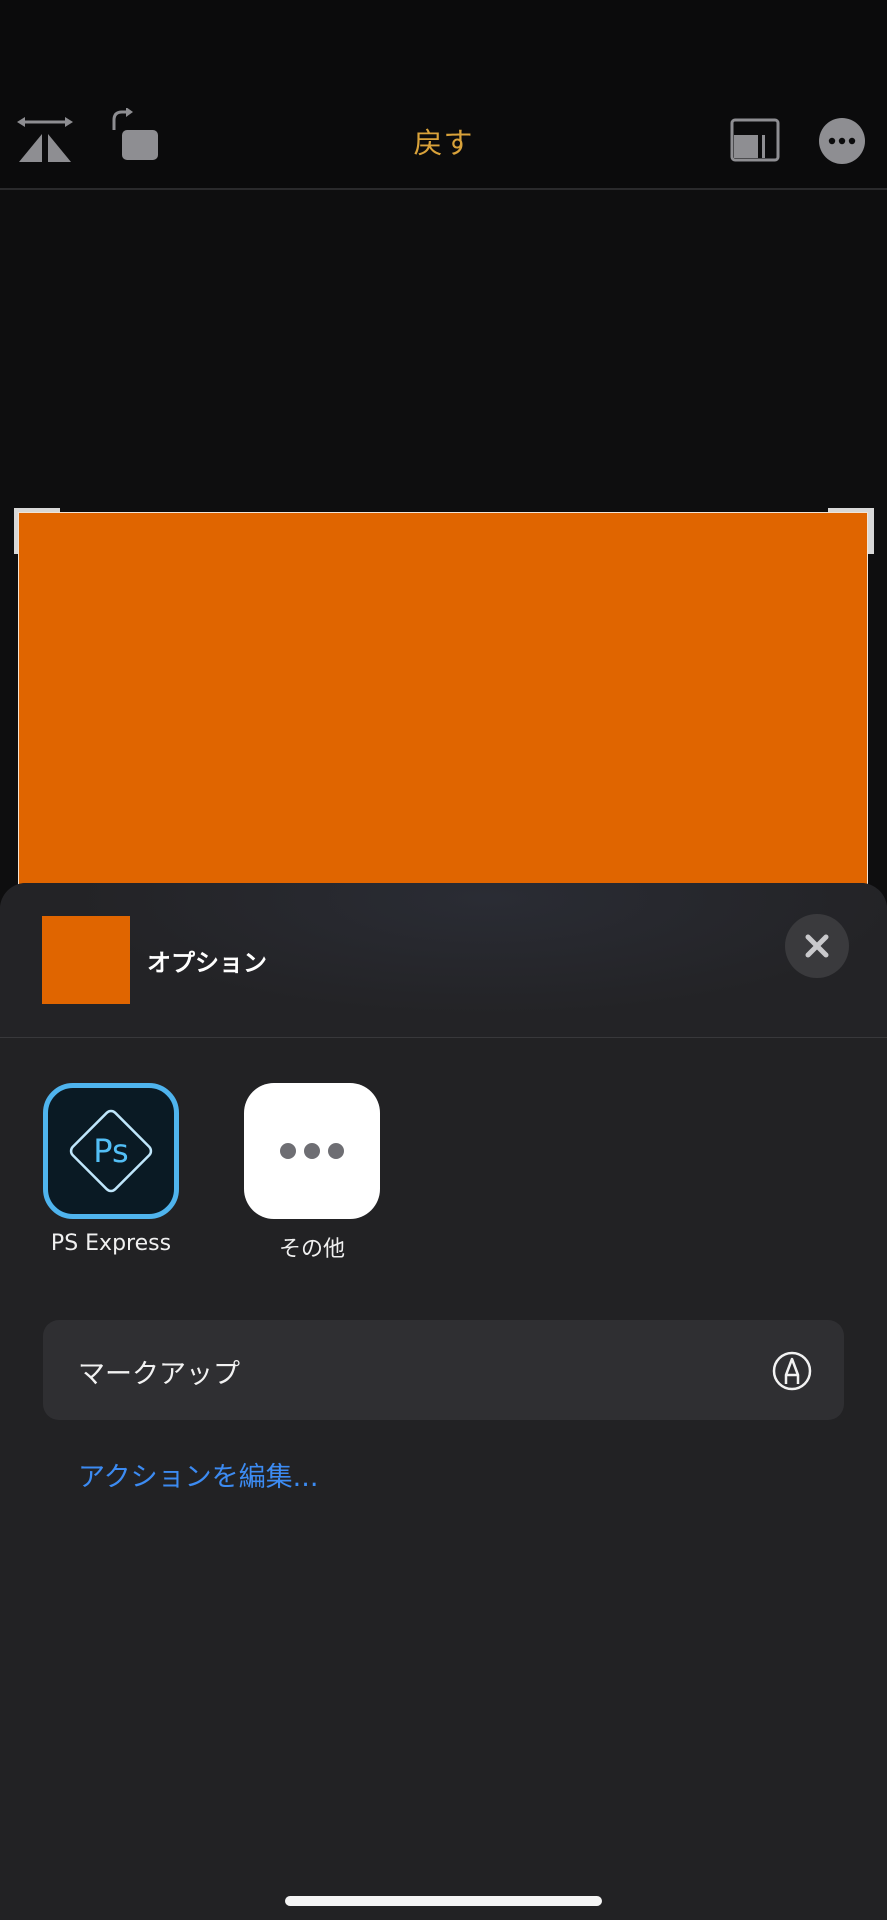 The image size is (887, 1920). I want to click on markup-pen-icon, so click(792, 1371).